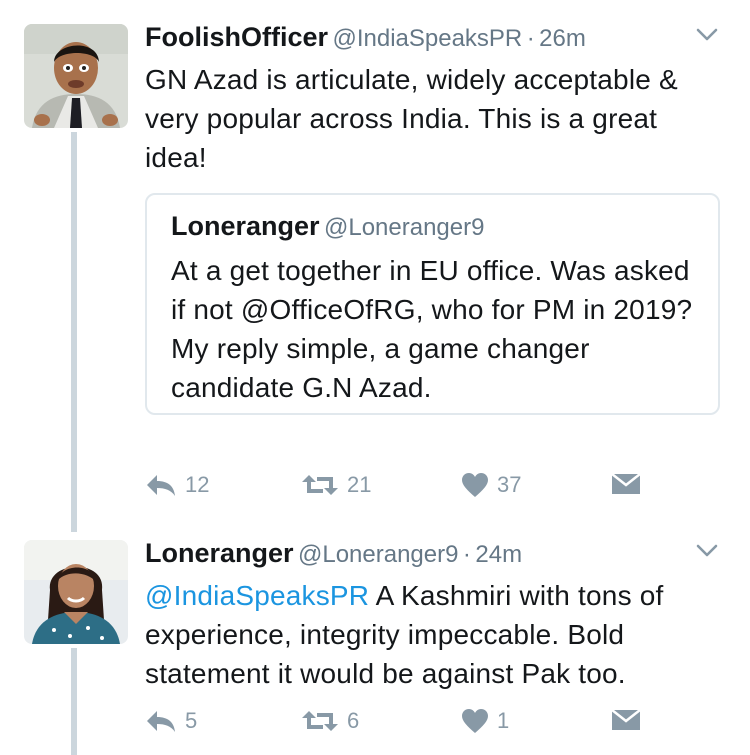 This screenshot has width=750, height=755. Describe the element at coordinates (437, 492) in the screenshot. I see `tweet-actions: 12 21 37` at that location.